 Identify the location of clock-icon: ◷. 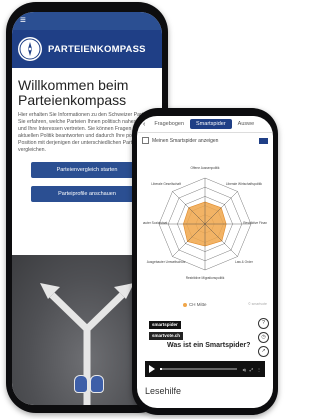
(263, 337).